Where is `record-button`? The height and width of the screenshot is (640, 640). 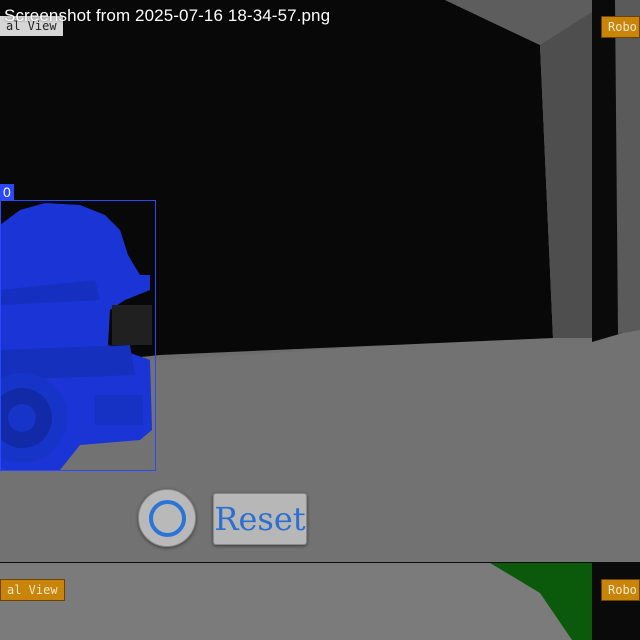 record-button is located at coordinates (167, 518).